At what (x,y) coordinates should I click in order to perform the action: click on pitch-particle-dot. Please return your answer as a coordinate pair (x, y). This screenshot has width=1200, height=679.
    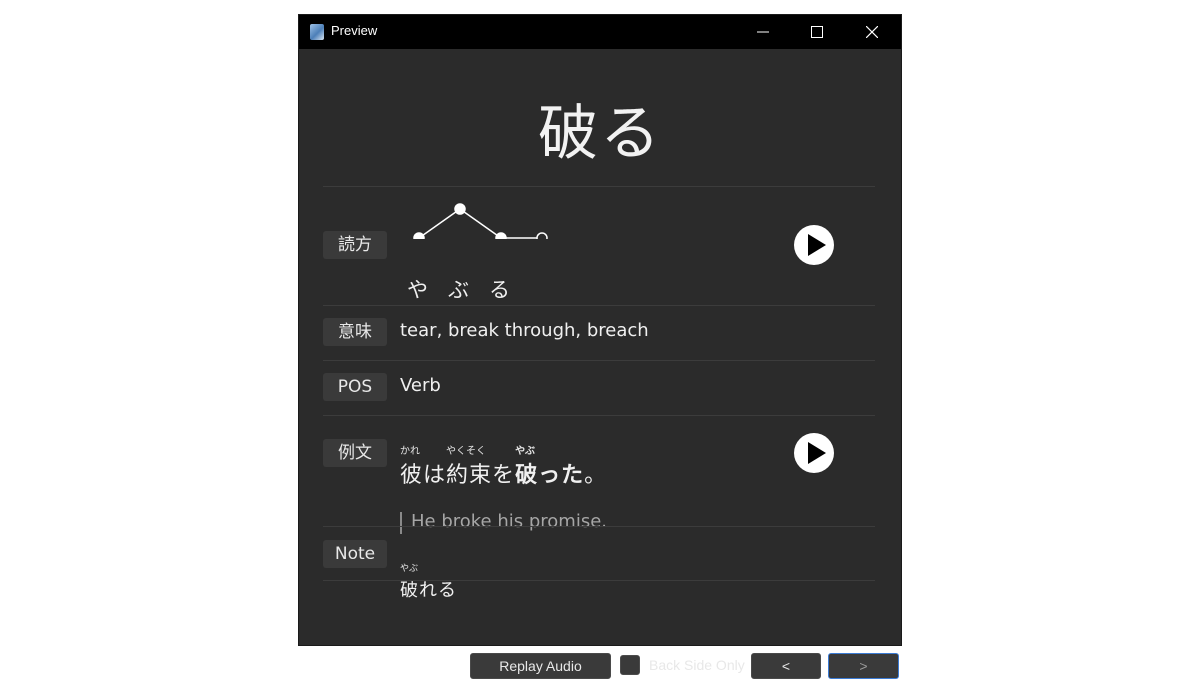
    Looking at the image, I should click on (542, 235).